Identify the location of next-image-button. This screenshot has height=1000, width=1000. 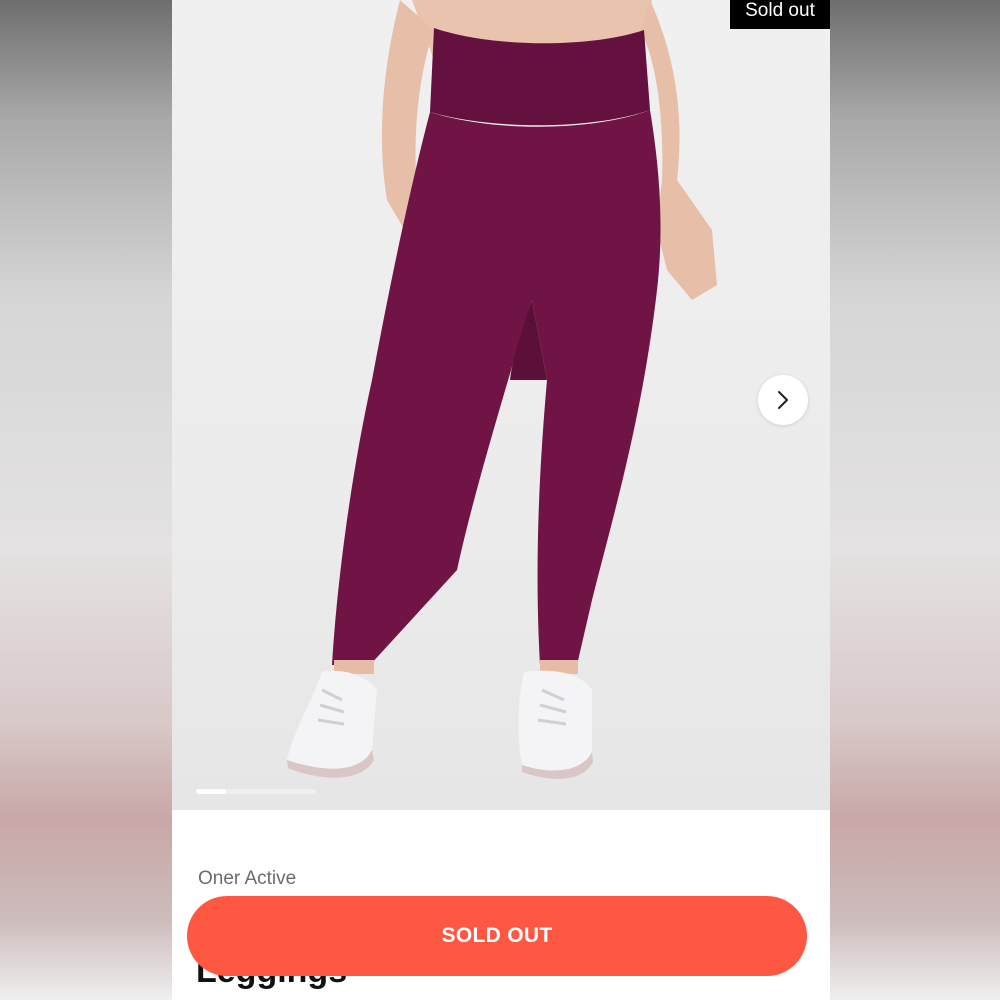
(783, 400).